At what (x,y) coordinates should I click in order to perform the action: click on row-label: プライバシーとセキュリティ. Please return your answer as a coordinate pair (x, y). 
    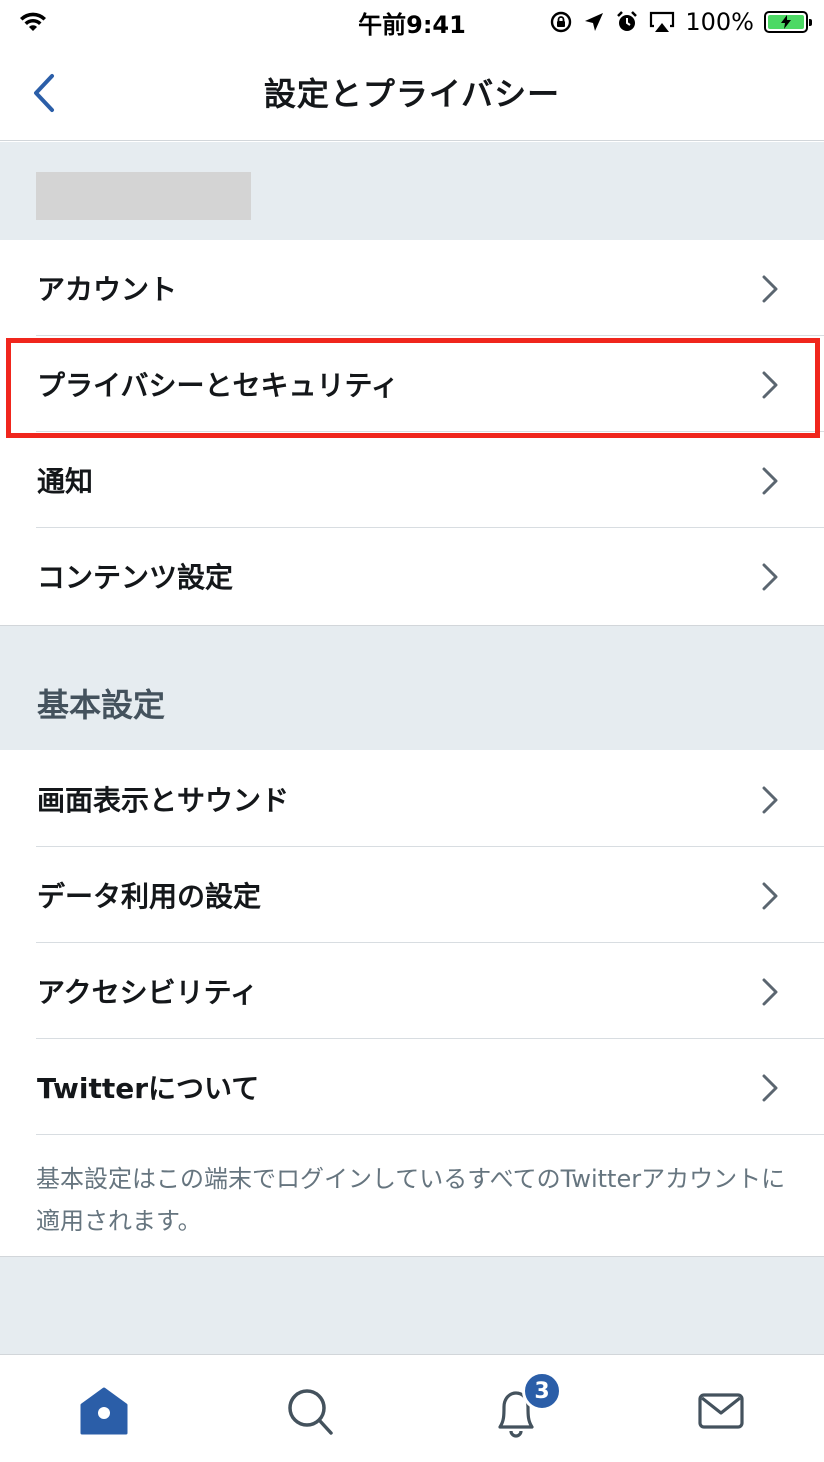
    Looking at the image, I should click on (218, 385).